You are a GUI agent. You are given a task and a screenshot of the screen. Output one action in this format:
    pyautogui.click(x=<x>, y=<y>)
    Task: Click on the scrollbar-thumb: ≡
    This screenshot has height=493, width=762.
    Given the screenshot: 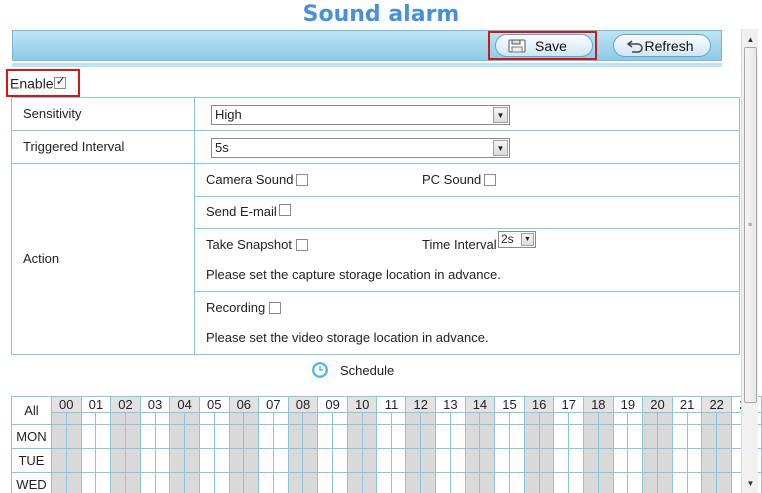 What is the action you would take?
    pyautogui.click(x=750, y=225)
    